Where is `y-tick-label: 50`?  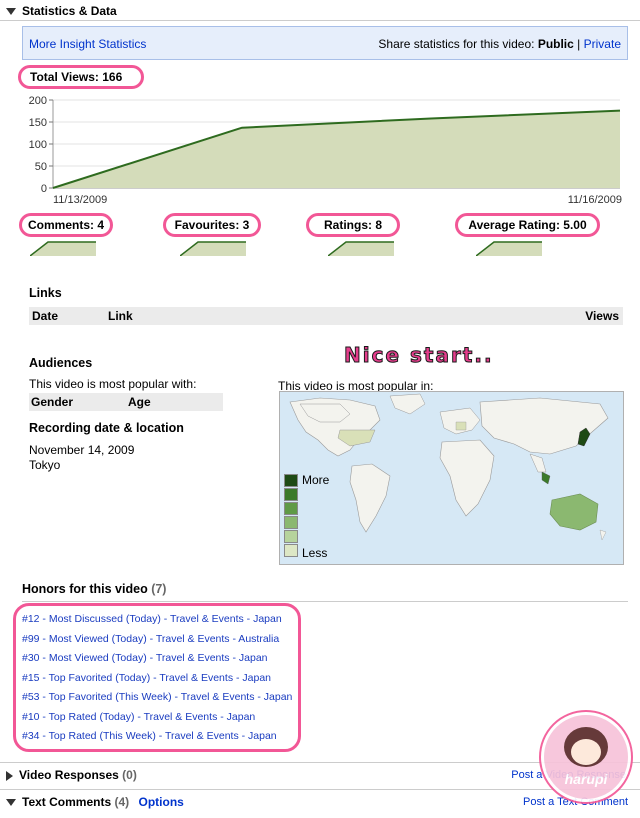 y-tick-label: 50 is located at coordinates (41, 167).